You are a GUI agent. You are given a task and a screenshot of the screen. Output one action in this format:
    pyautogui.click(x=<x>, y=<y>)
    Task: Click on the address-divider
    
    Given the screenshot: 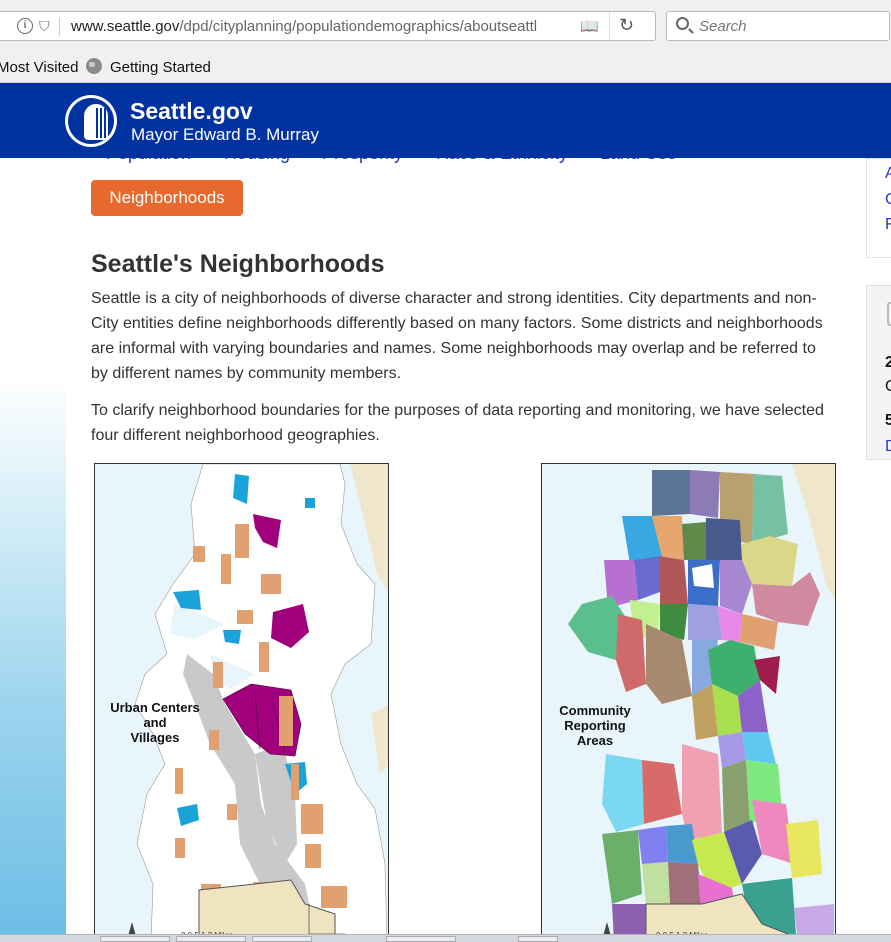 What is the action you would take?
    pyautogui.click(x=609, y=26)
    